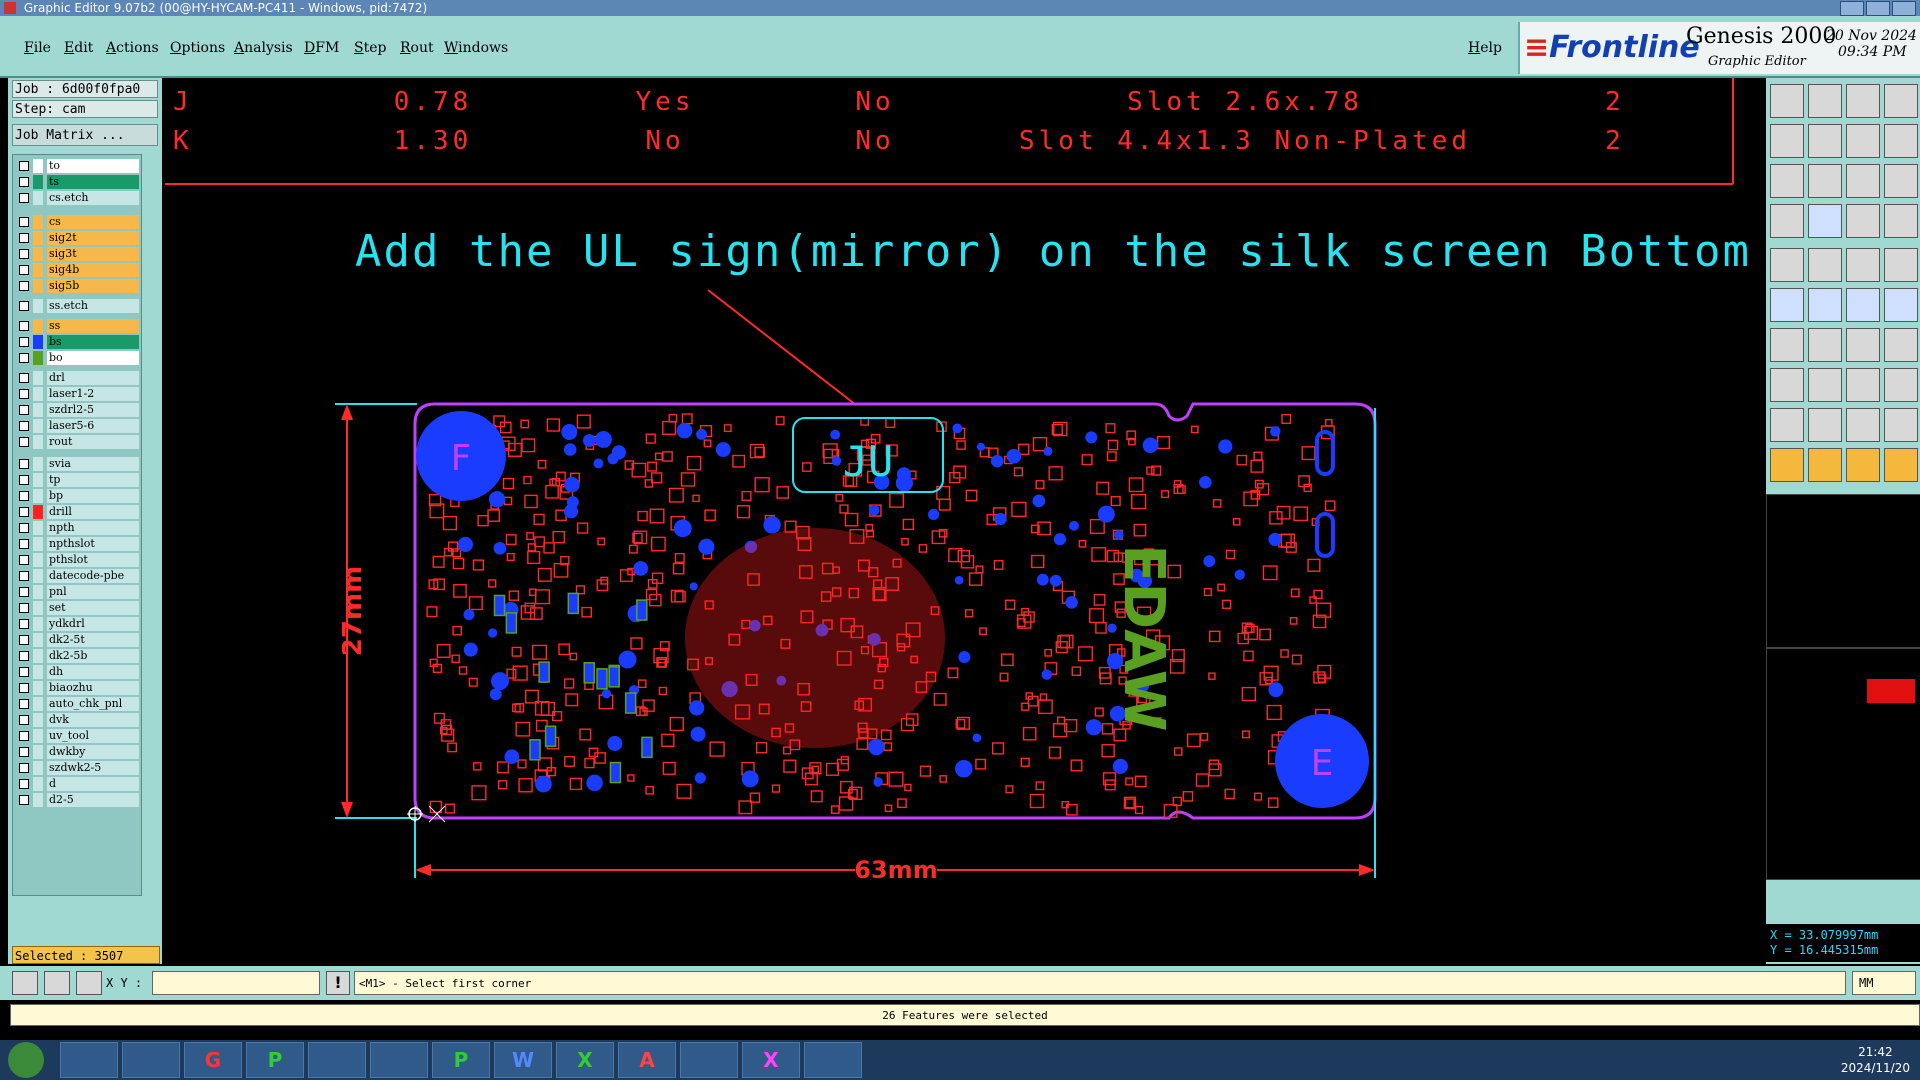  Describe the element at coordinates (1863, 305) in the screenshot. I see `tool-button-r5-c2` at that location.